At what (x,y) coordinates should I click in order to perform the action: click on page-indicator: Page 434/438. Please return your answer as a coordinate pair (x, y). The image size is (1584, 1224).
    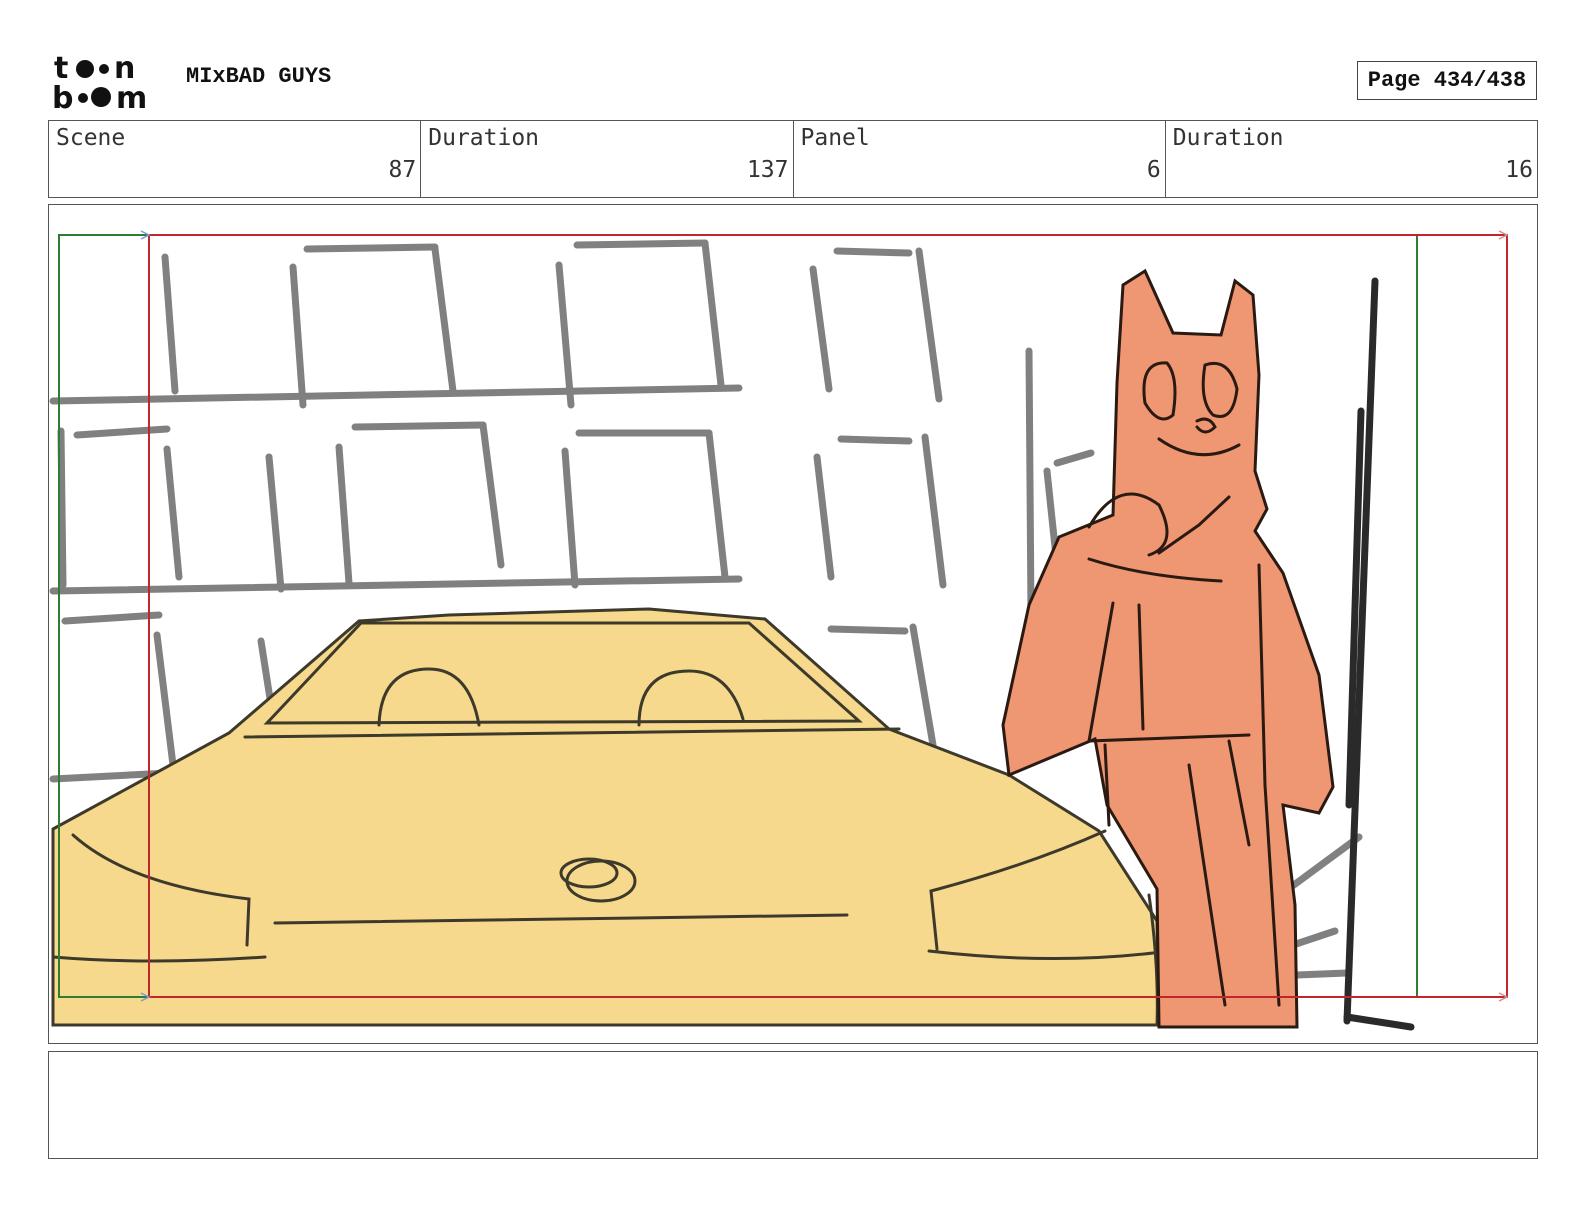
    Looking at the image, I should click on (1447, 80).